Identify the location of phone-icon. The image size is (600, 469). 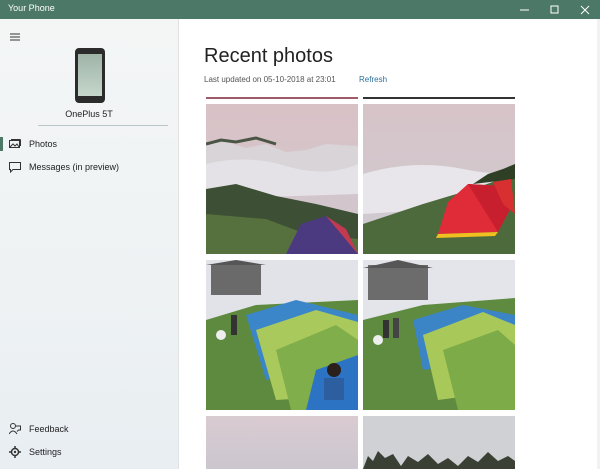
(90, 75).